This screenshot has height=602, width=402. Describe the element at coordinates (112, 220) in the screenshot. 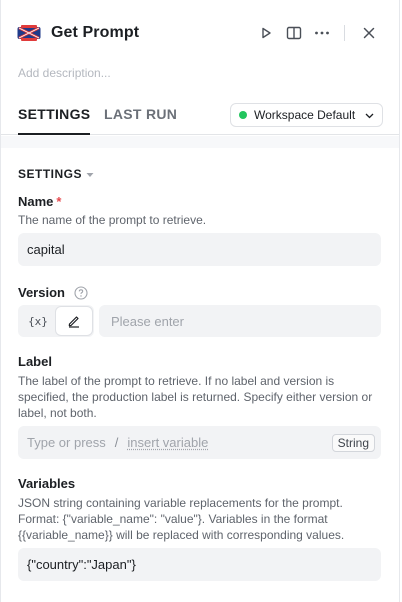

I see `name-help: The name of the prompt to retrieve.` at that location.